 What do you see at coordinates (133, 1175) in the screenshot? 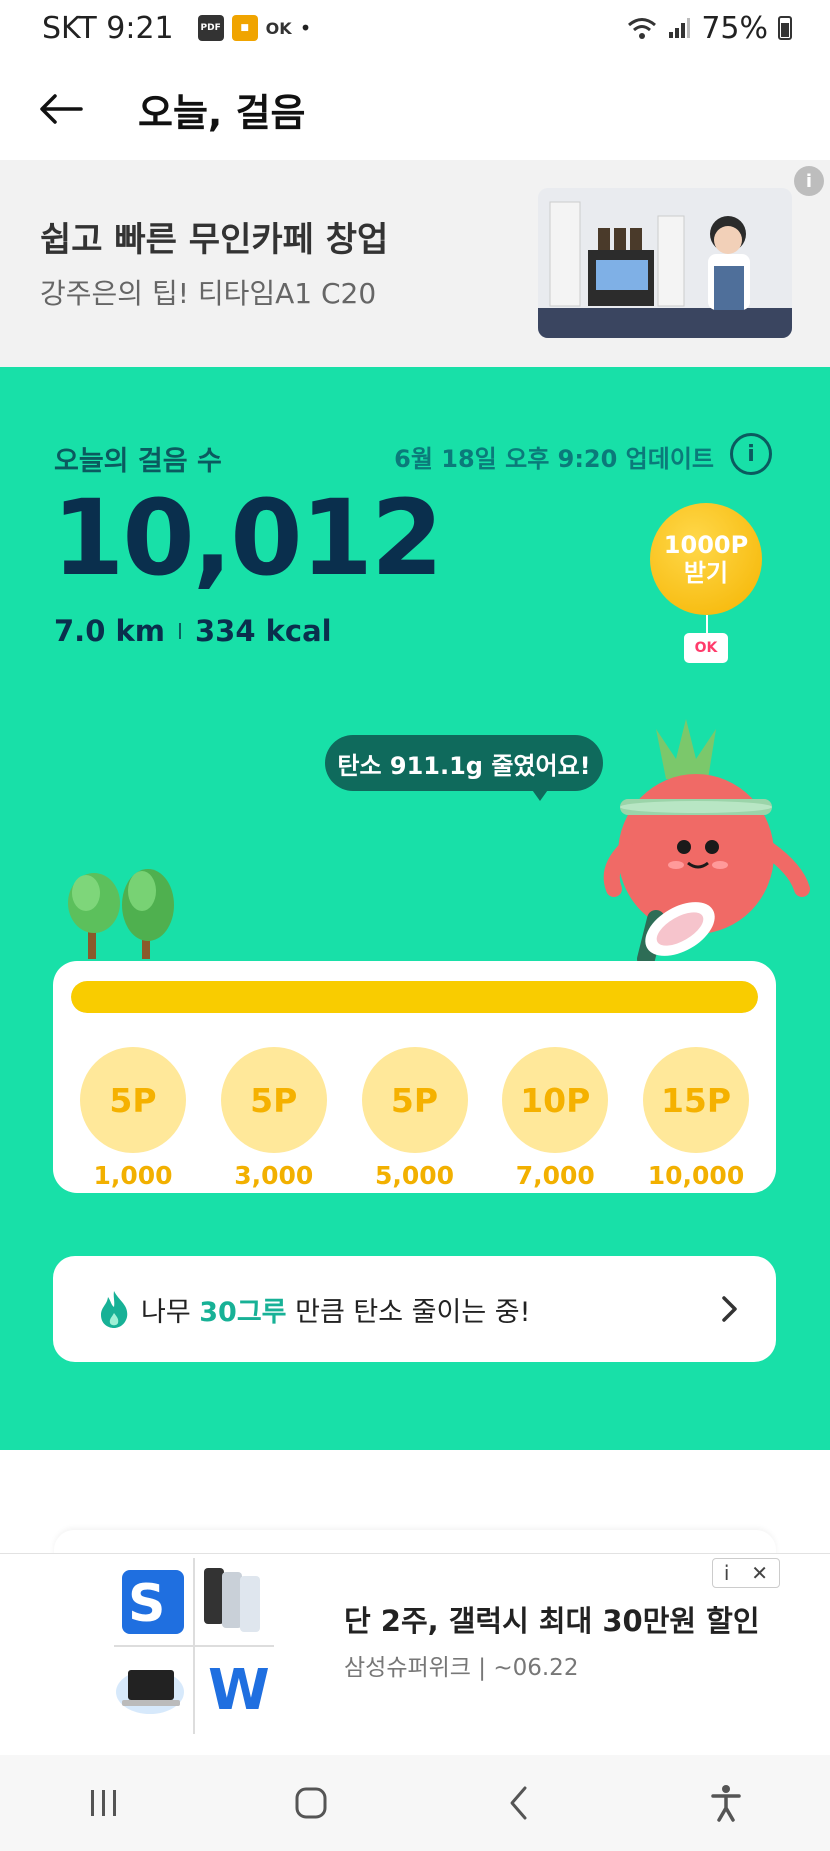
I see `milestone-steps: 1,000` at bounding box center [133, 1175].